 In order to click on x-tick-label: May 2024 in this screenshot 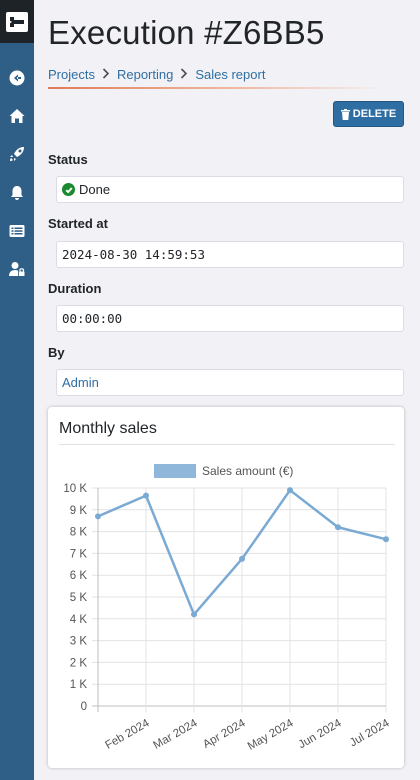, I will do `click(271, 735)`.